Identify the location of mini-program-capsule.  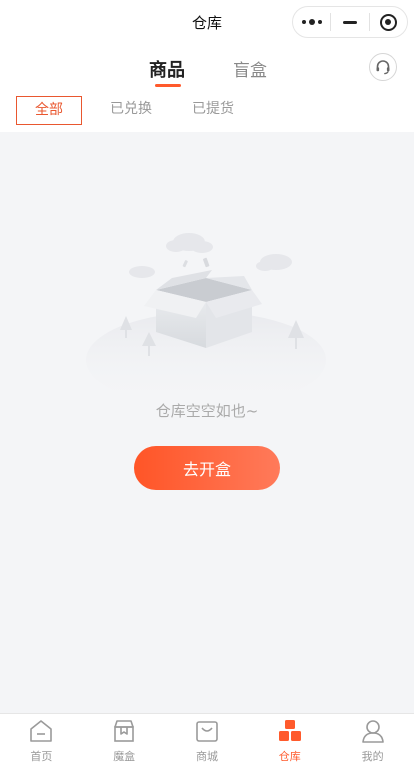
(350, 22).